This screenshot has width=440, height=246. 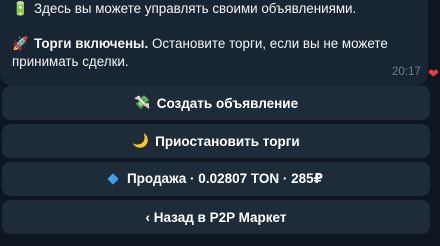 What do you see at coordinates (268, 43) in the screenshot?
I see `trading-status-text: Остановите торги, если вы не можете` at bounding box center [268, 43].